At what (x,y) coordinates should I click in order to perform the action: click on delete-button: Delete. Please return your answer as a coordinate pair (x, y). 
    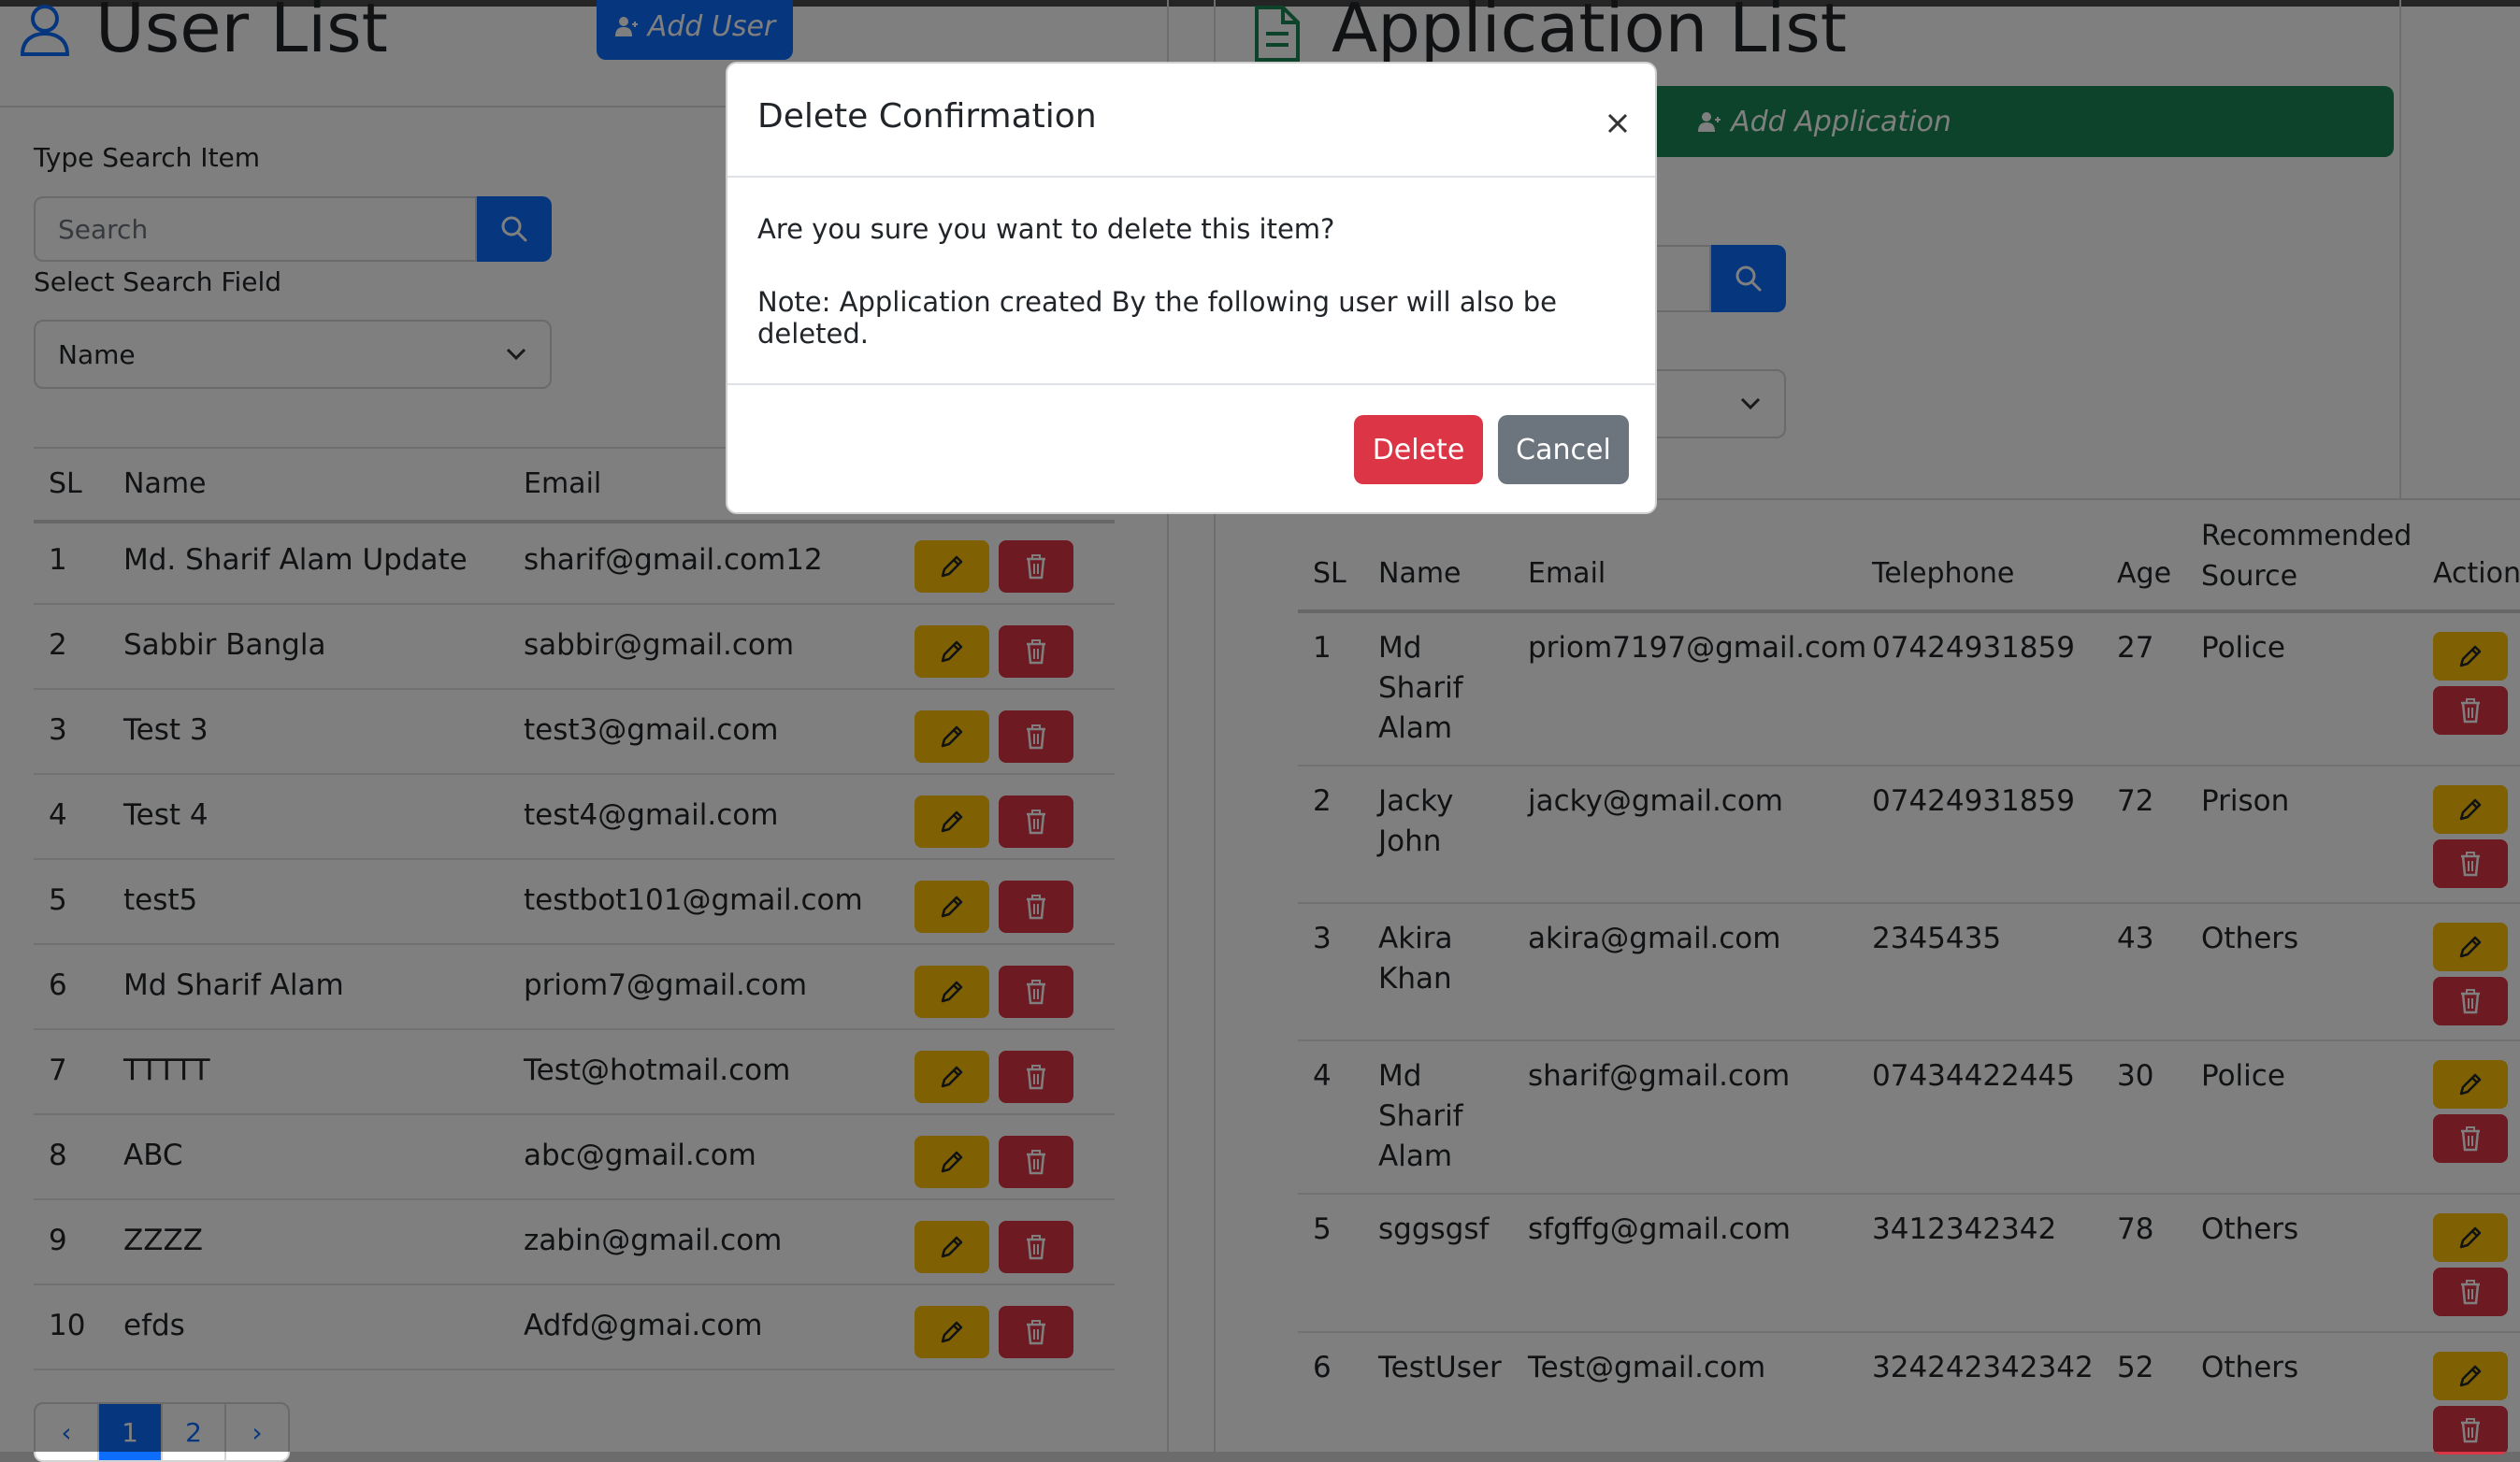
    Looking at the image, I should click on (1418, 449).